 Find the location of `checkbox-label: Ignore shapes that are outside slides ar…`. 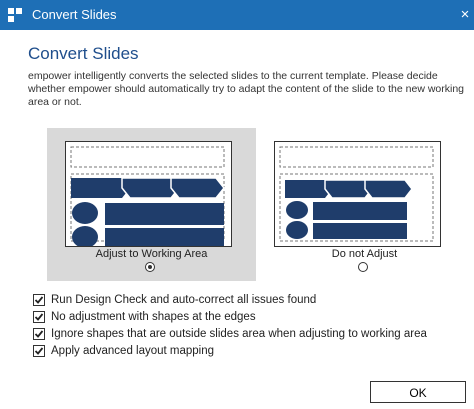

checkbox-label: Ignore shapes that are outside slides ar… is located at coordinates (239, 333).